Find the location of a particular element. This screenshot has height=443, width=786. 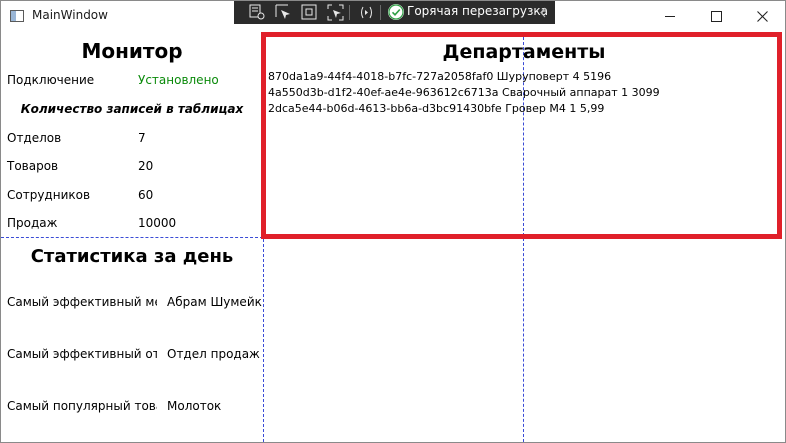

select-element-icon is located at coordinates (283, 12).